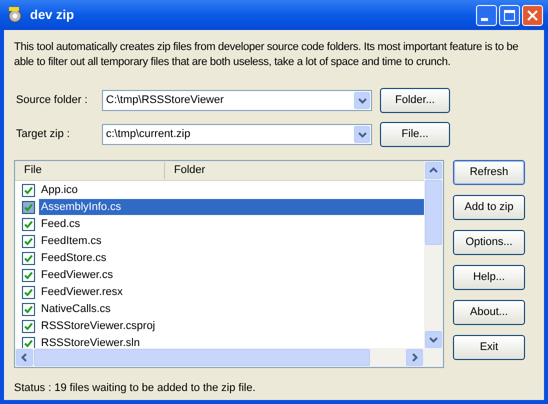 This screenshot has height=404, width=548. I want to click on description-text: This tool automatically creates zip files from developer source code folders. Its most important feature is to be able to filter out all temporary files that are both useless, take a lot of space and time to crunch., so click(267, 55).